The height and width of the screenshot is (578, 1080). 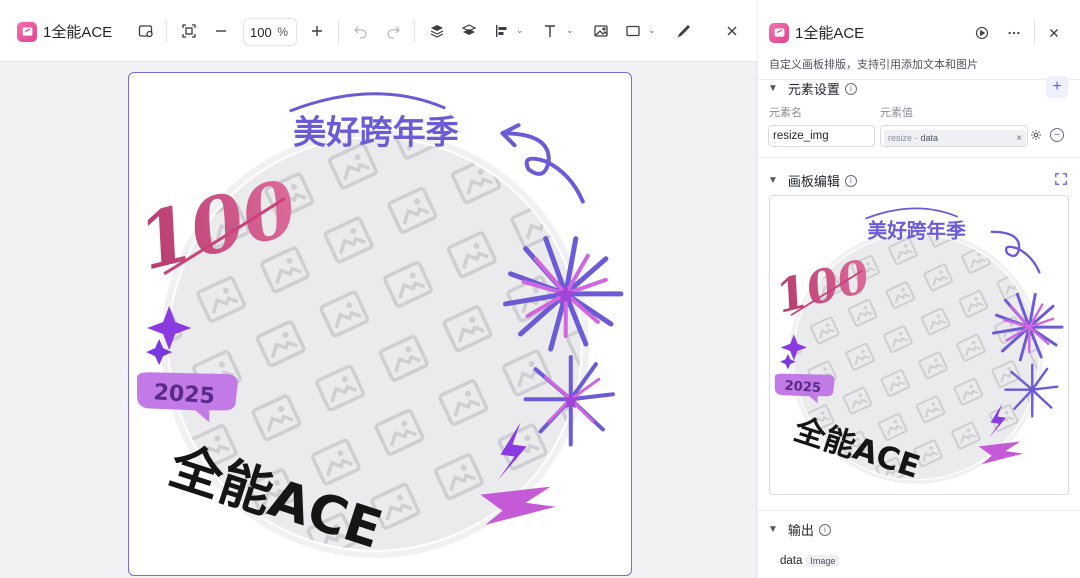 What do you see at coordinates (1036, 135) in the screenshot?
I see `gear-icon` at bounding box center [1036, 135].